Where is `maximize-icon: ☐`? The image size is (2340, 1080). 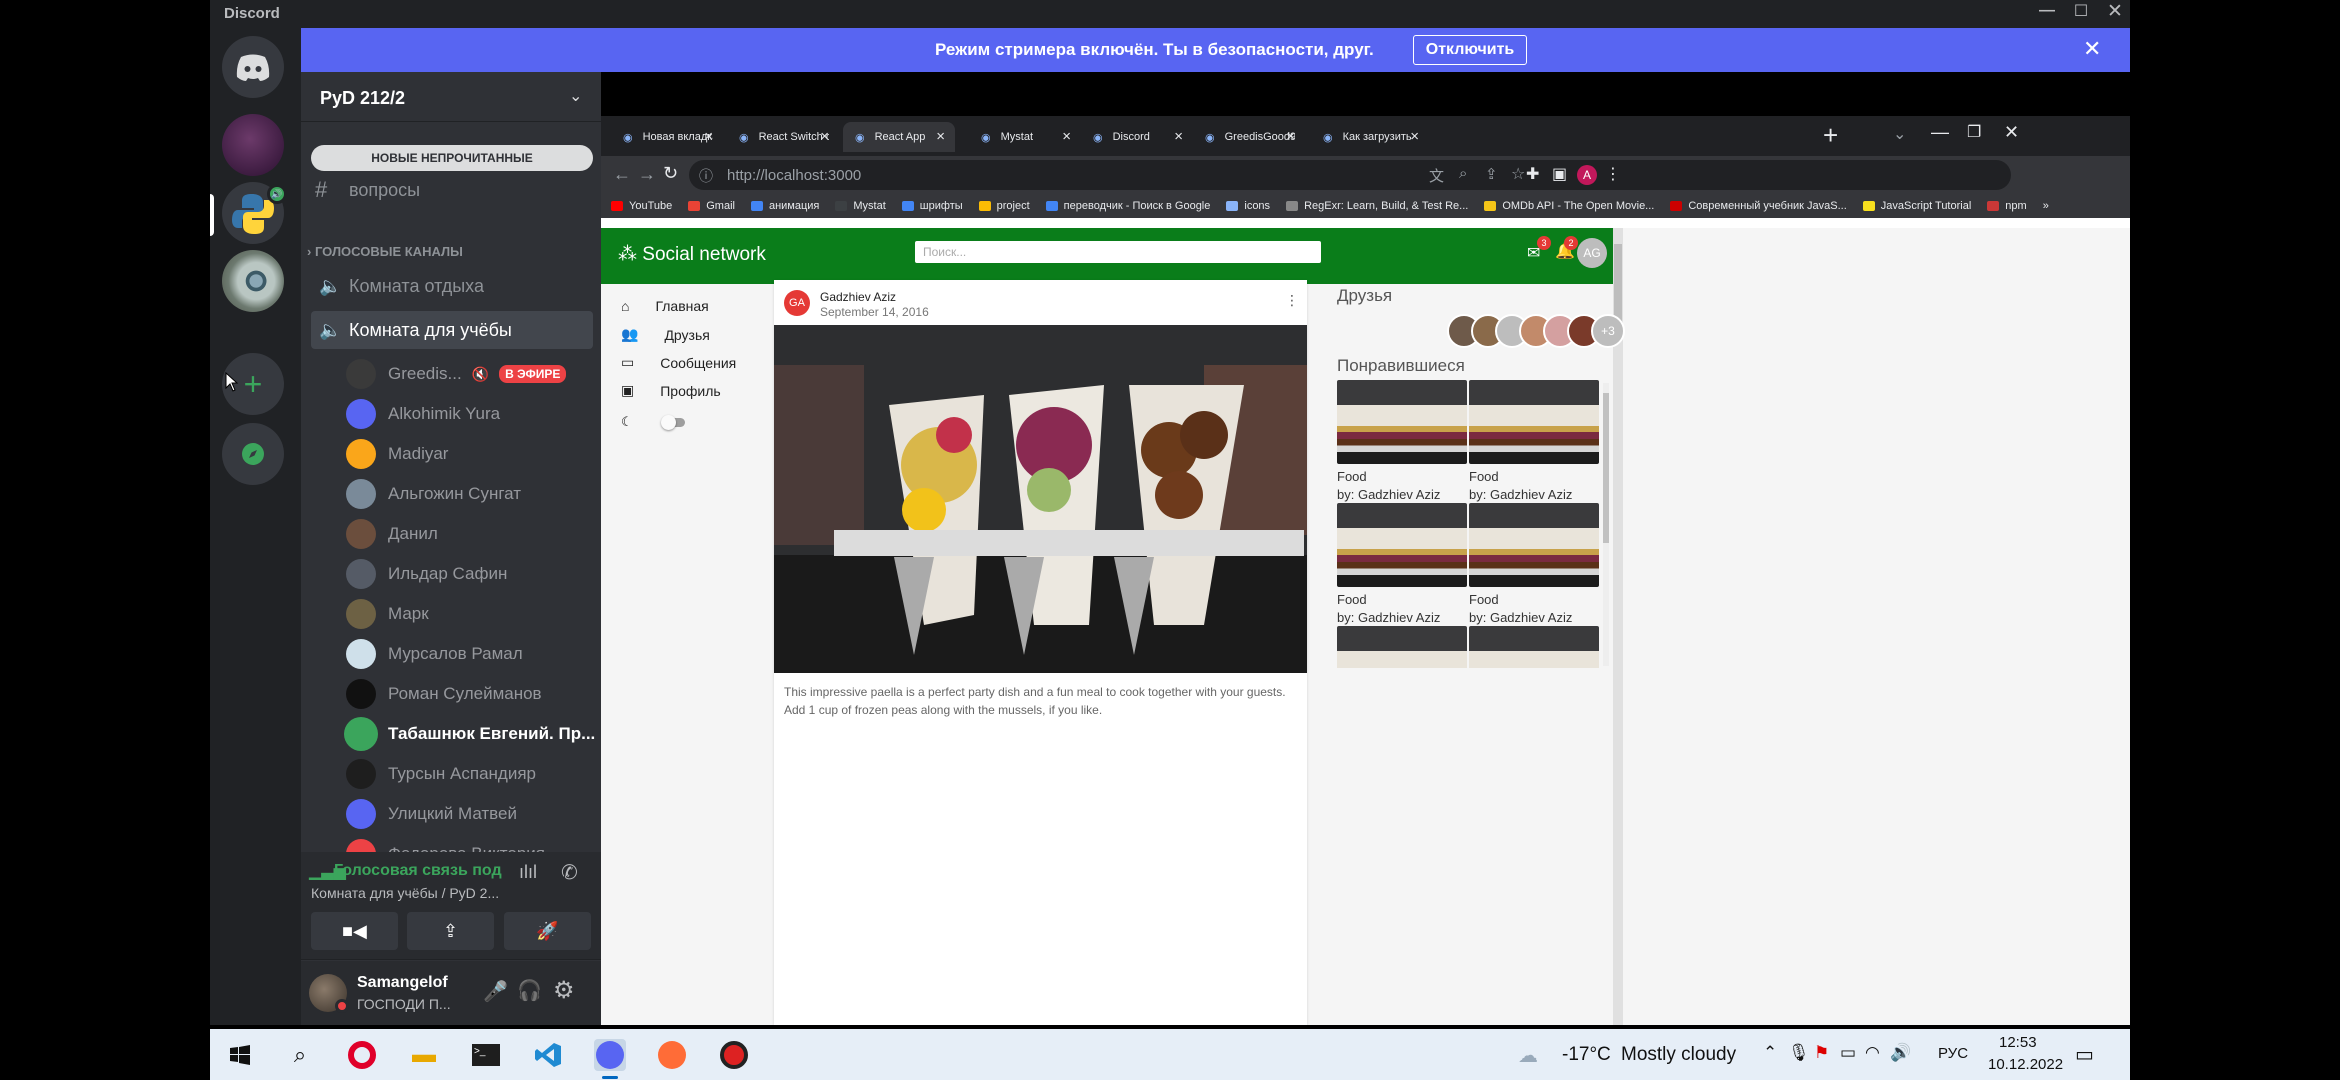 maximize-icon: ☐ is located at coordinates (2081, 11).